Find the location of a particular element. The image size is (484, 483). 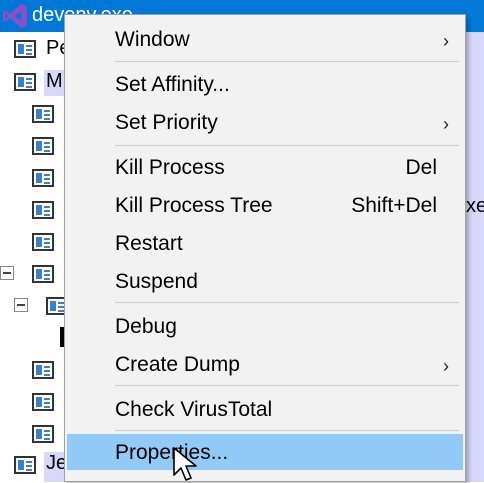

menu-item-window: Window › is located at coordinates (265, 39).